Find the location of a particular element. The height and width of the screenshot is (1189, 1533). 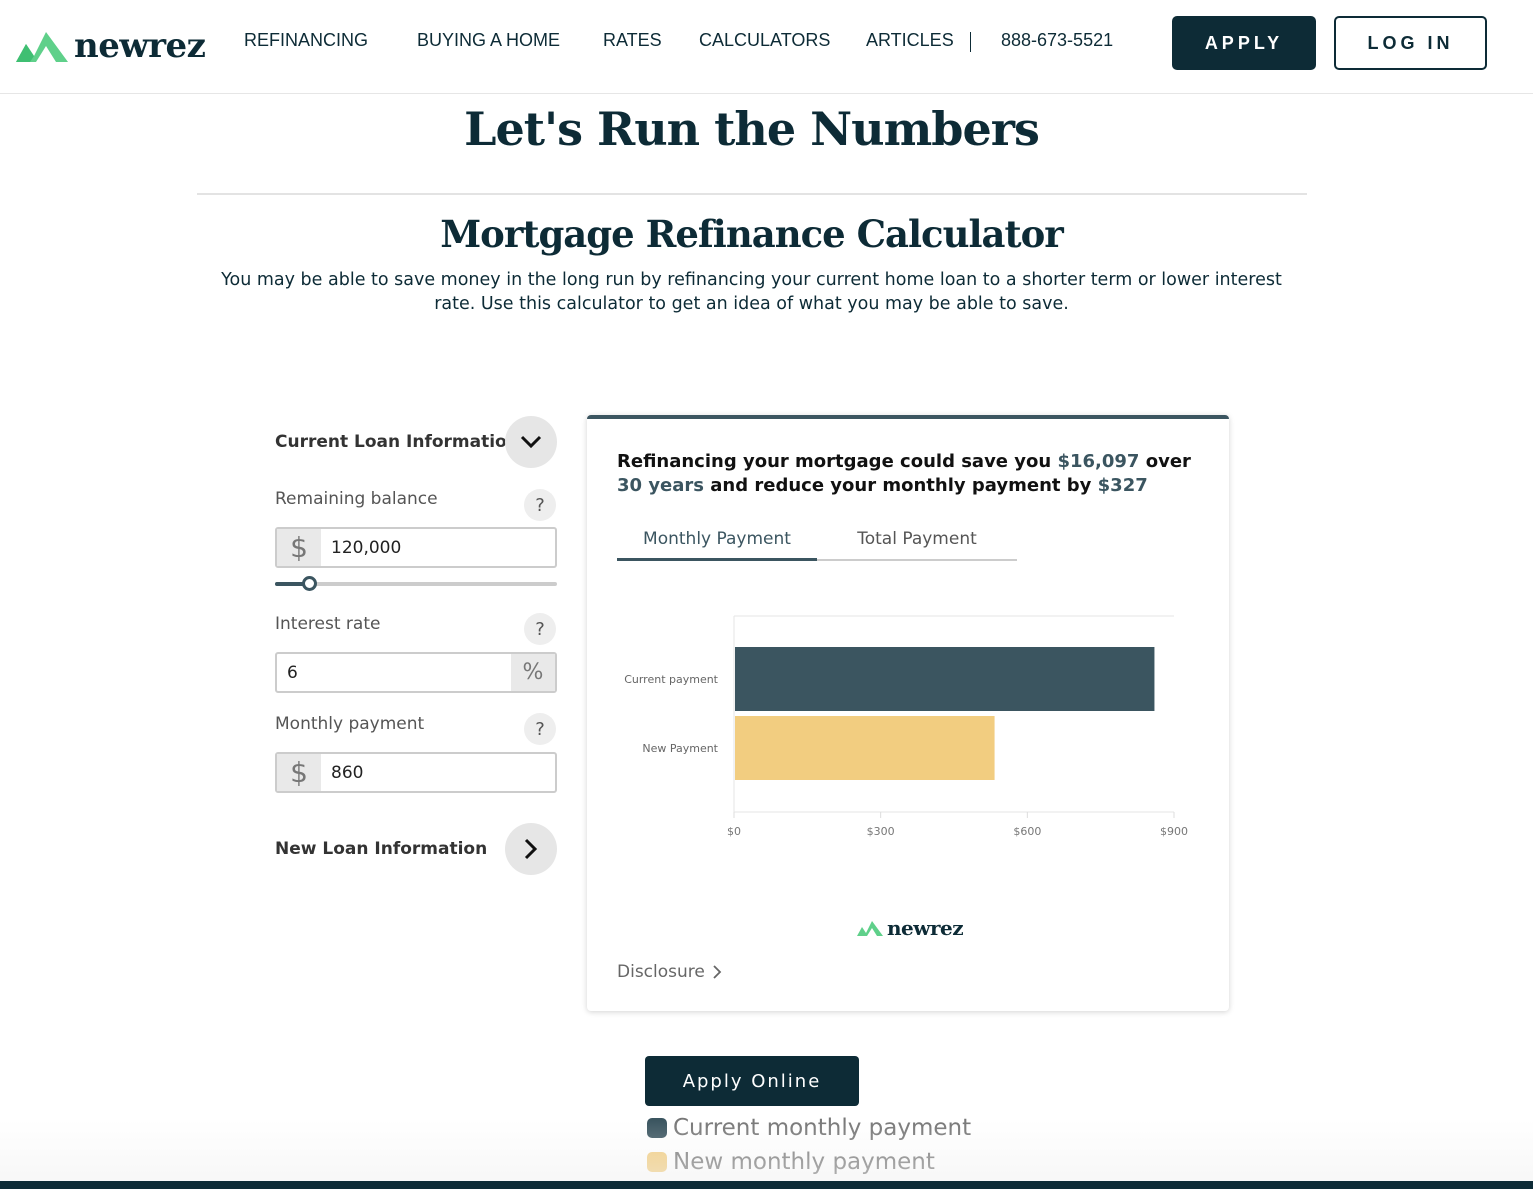

interest-rate-label: Interest rate is located at coordinates (328, 624).